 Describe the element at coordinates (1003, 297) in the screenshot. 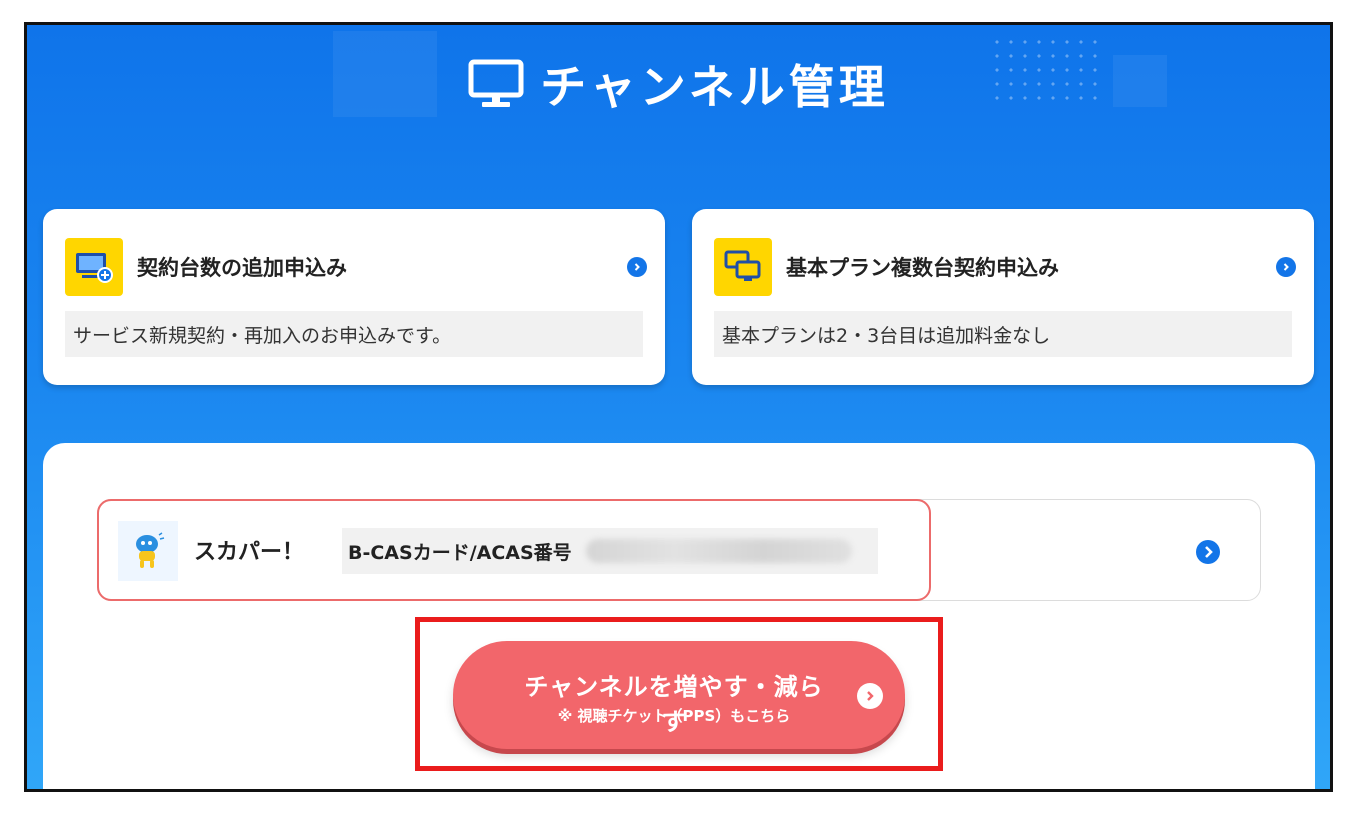

I see `multi-device-plan-card: 基本プラン複数台契約申込み 基本プランは2・3台目は追加料金なし` at that location.